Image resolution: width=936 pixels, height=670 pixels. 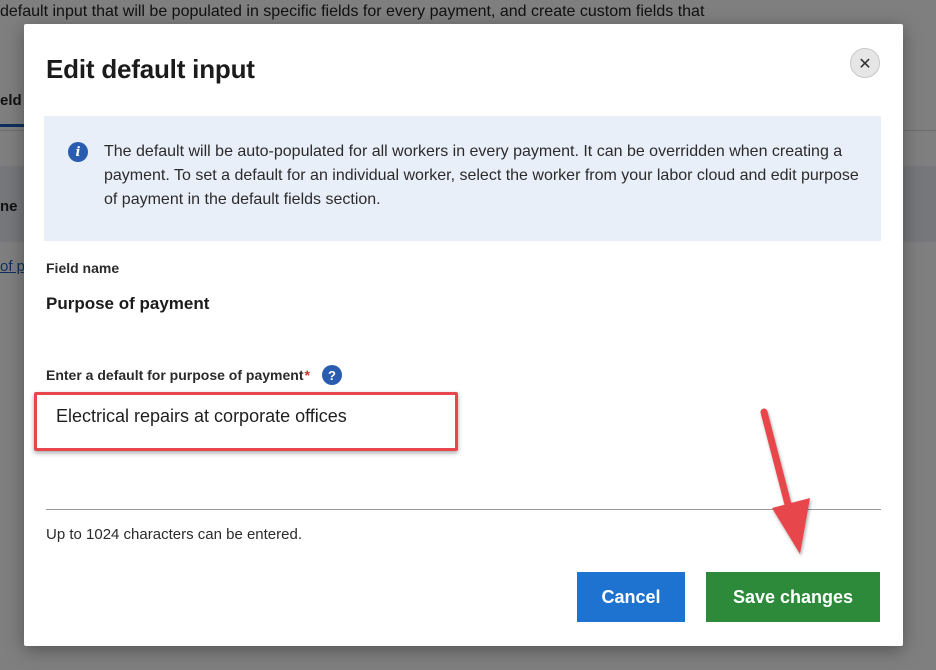 I want to click on dialog-title: Edit default input, so click(x=150, y=69).